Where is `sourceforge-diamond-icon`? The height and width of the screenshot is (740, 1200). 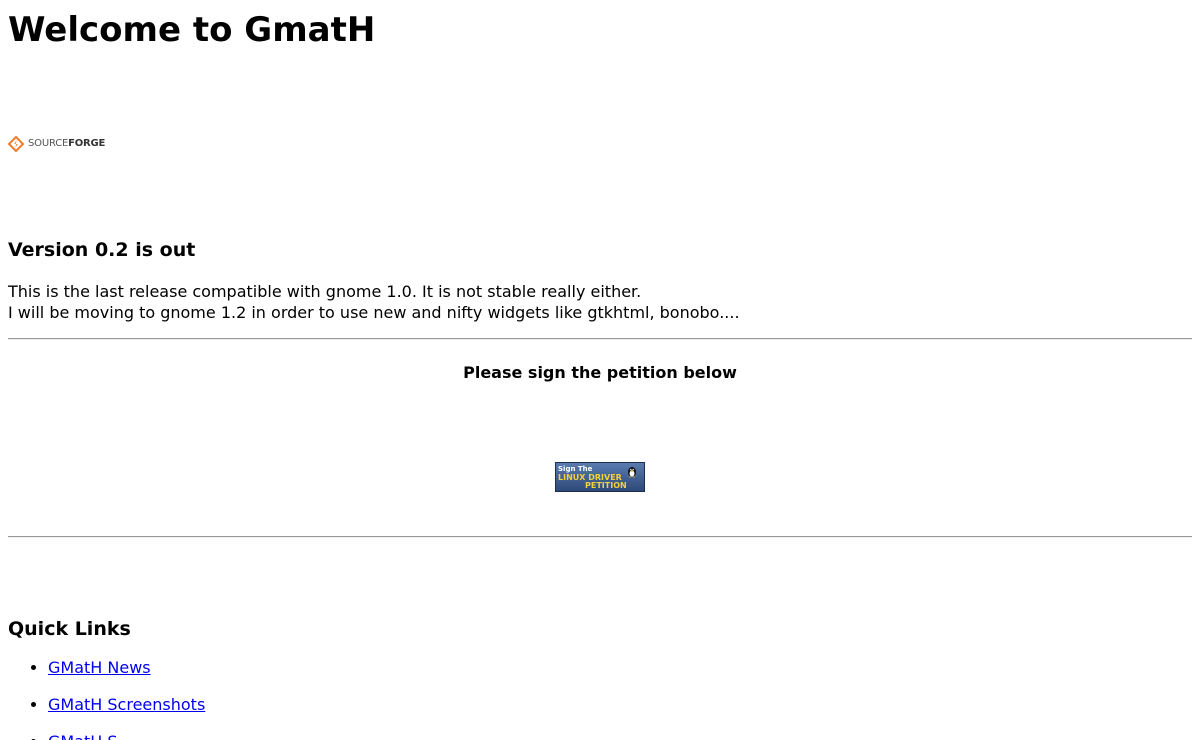
sourceforge-diamond-icon is located at coordinates (16, 144).